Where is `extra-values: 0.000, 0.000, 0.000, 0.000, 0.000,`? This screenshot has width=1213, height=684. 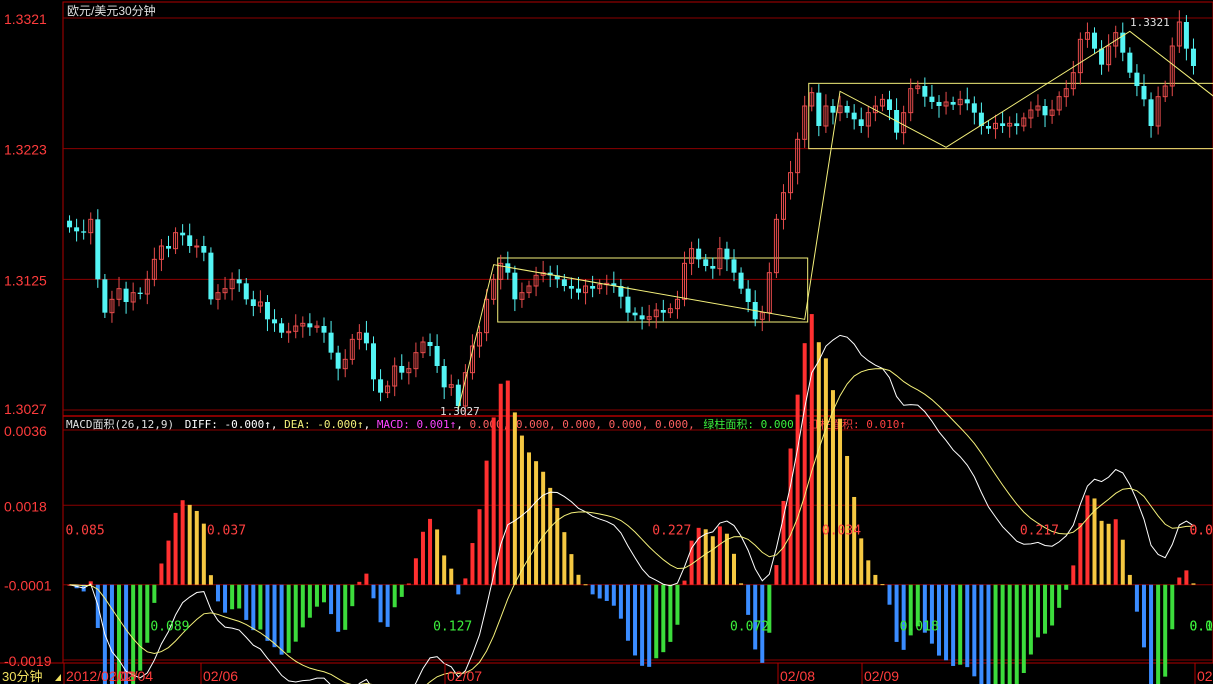
extra-values: 0.000, 0.000, 0.000, 0.000, 0.000, is located at coordinates (582, 424).